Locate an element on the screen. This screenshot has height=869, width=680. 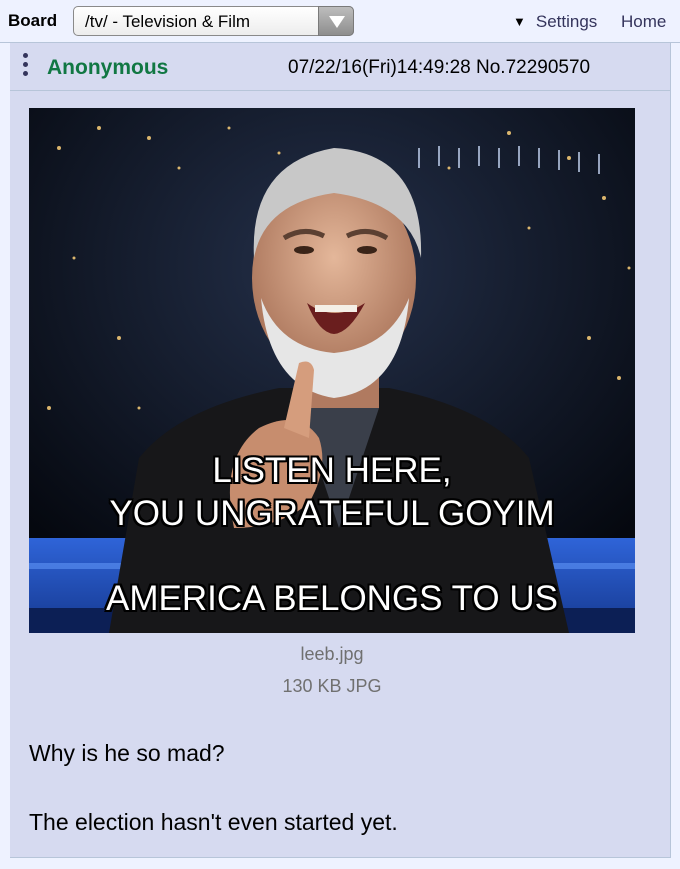
post-datetime: 07/22/16(Fri)14:49:28 No.72290570 is located at coordinates (439, 68).